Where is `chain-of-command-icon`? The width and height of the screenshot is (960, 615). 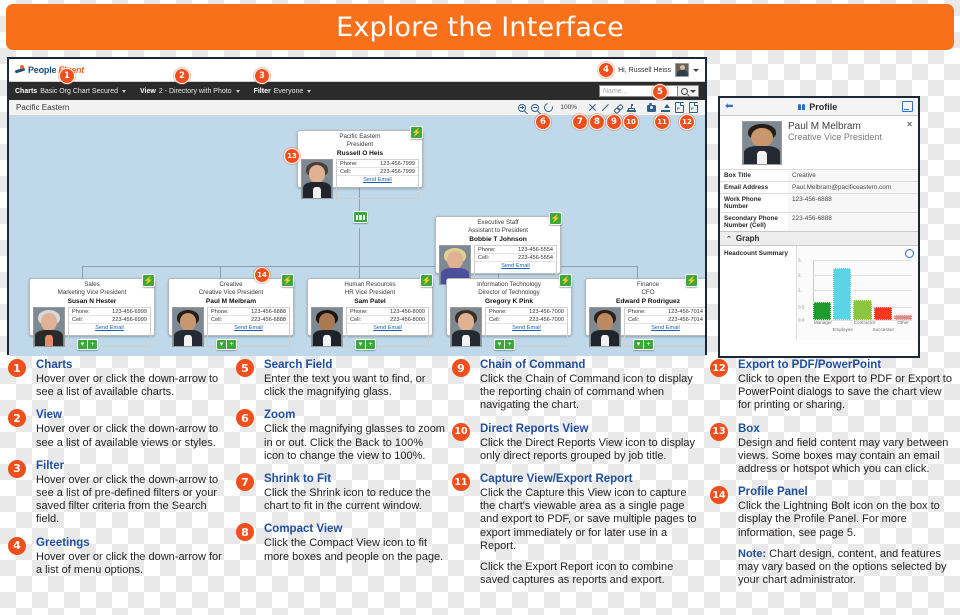
chain-of-command-icon is located at coordinates (618, 108).